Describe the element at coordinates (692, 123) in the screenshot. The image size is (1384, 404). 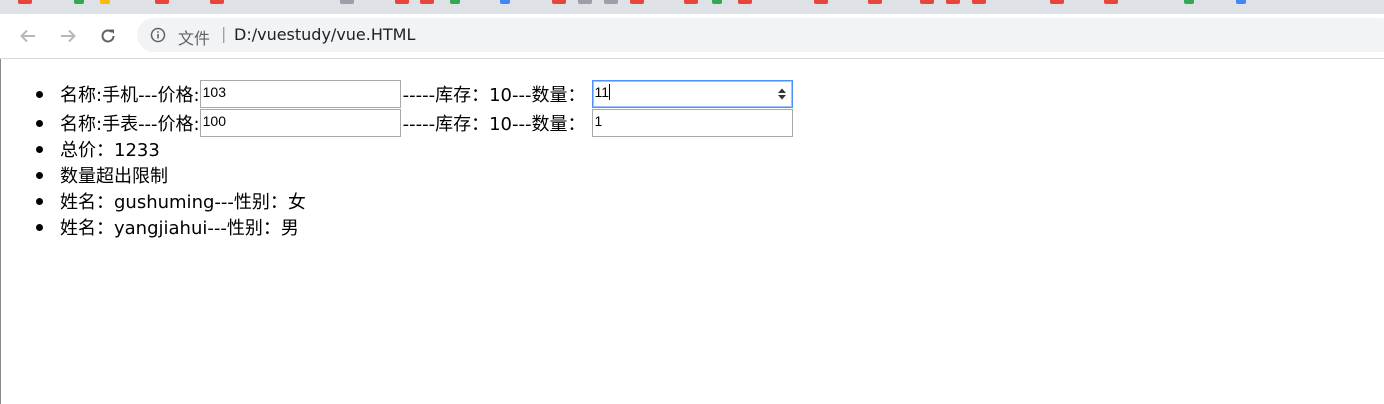
I see `quantity-input: 1` at that location.